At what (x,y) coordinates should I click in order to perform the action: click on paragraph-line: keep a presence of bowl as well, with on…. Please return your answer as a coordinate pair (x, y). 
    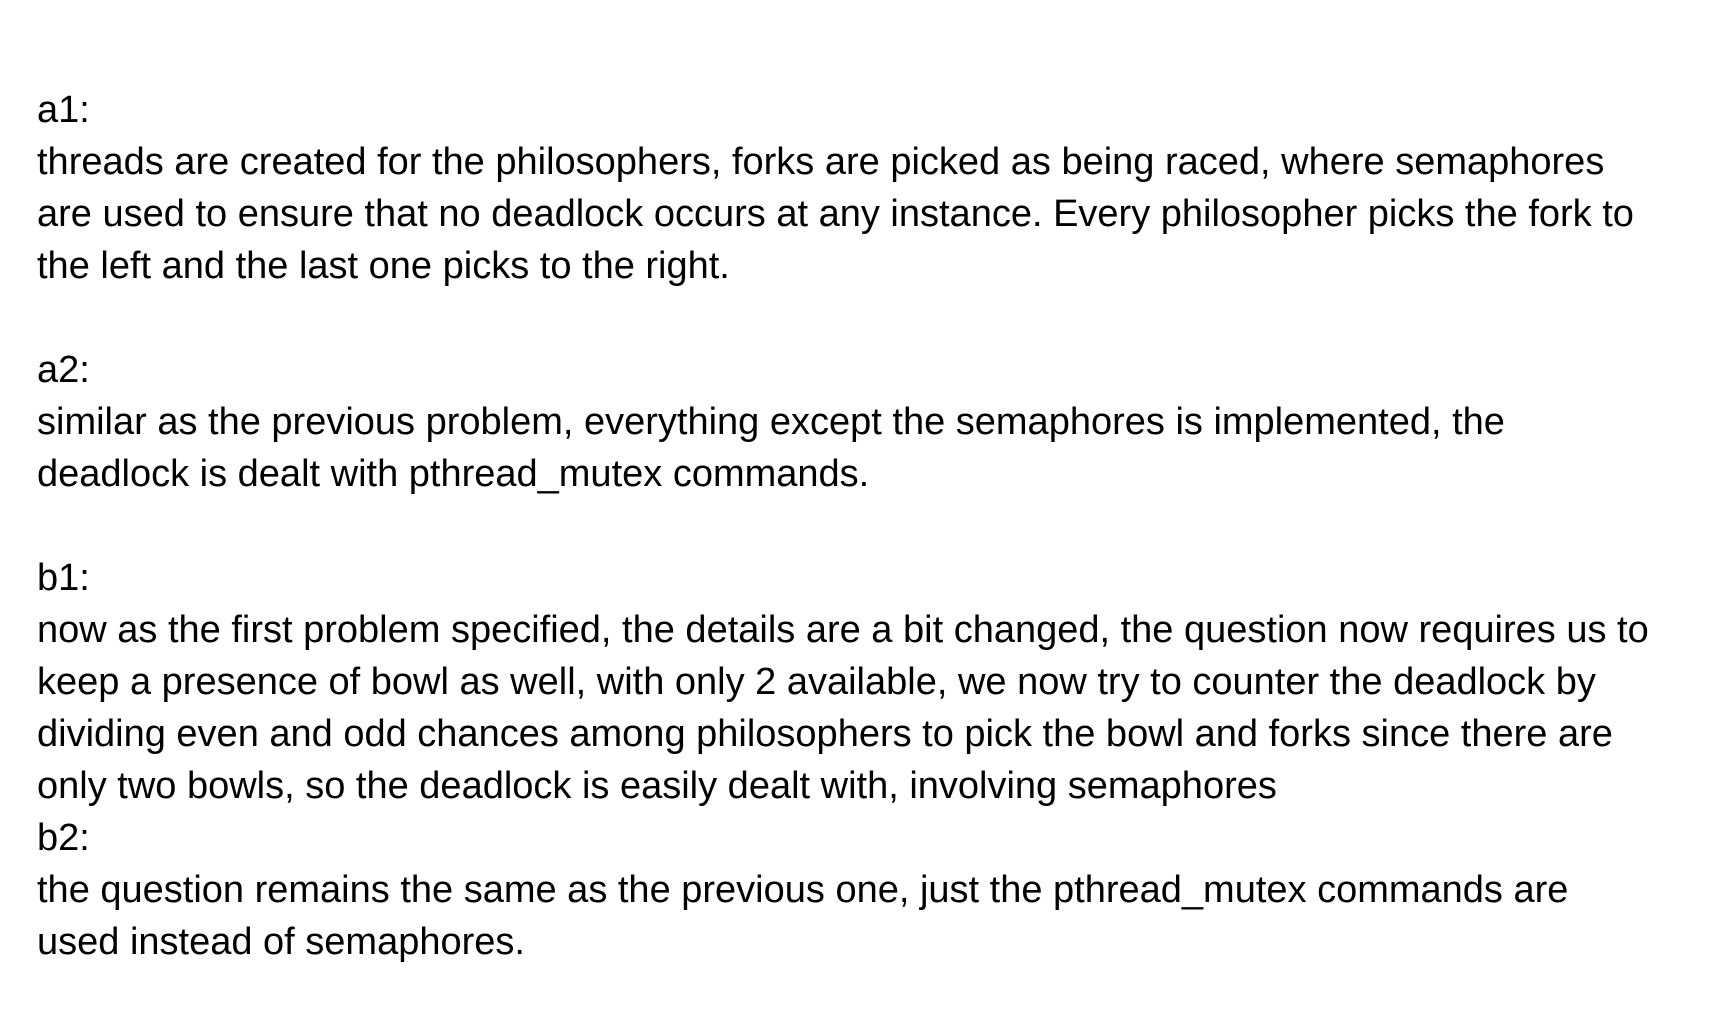
    Looking at the image, I should click on (816, 682).